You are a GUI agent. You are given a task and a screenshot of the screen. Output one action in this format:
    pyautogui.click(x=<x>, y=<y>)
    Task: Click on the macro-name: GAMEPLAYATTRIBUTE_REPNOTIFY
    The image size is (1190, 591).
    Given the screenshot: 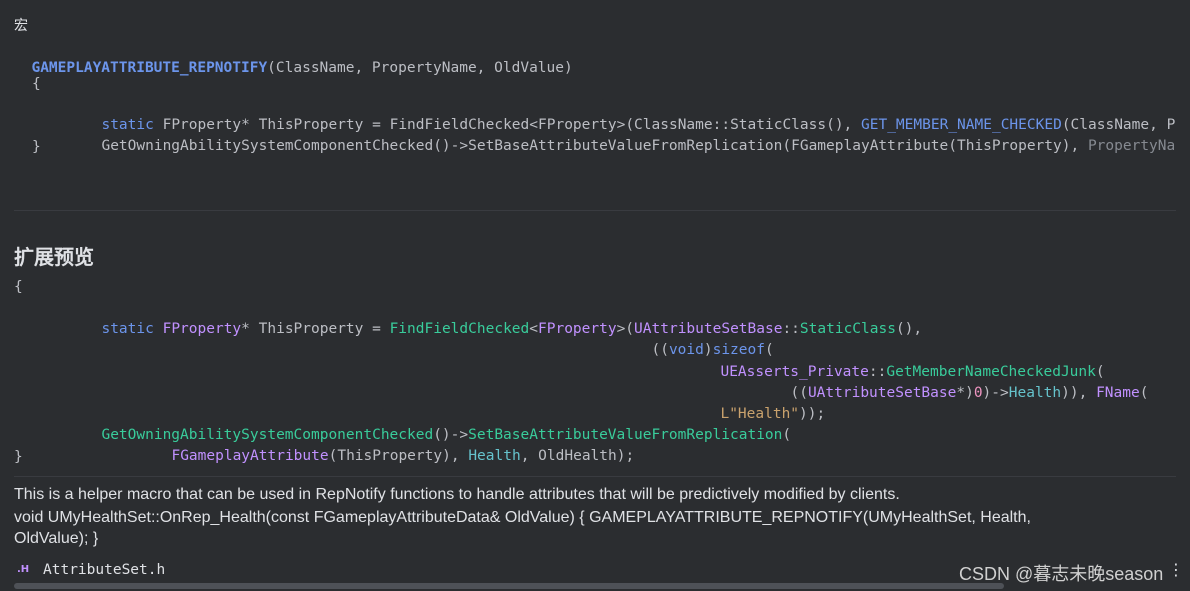 What is the action you would take?
    pyautogui.click(x=149, y=68)
    